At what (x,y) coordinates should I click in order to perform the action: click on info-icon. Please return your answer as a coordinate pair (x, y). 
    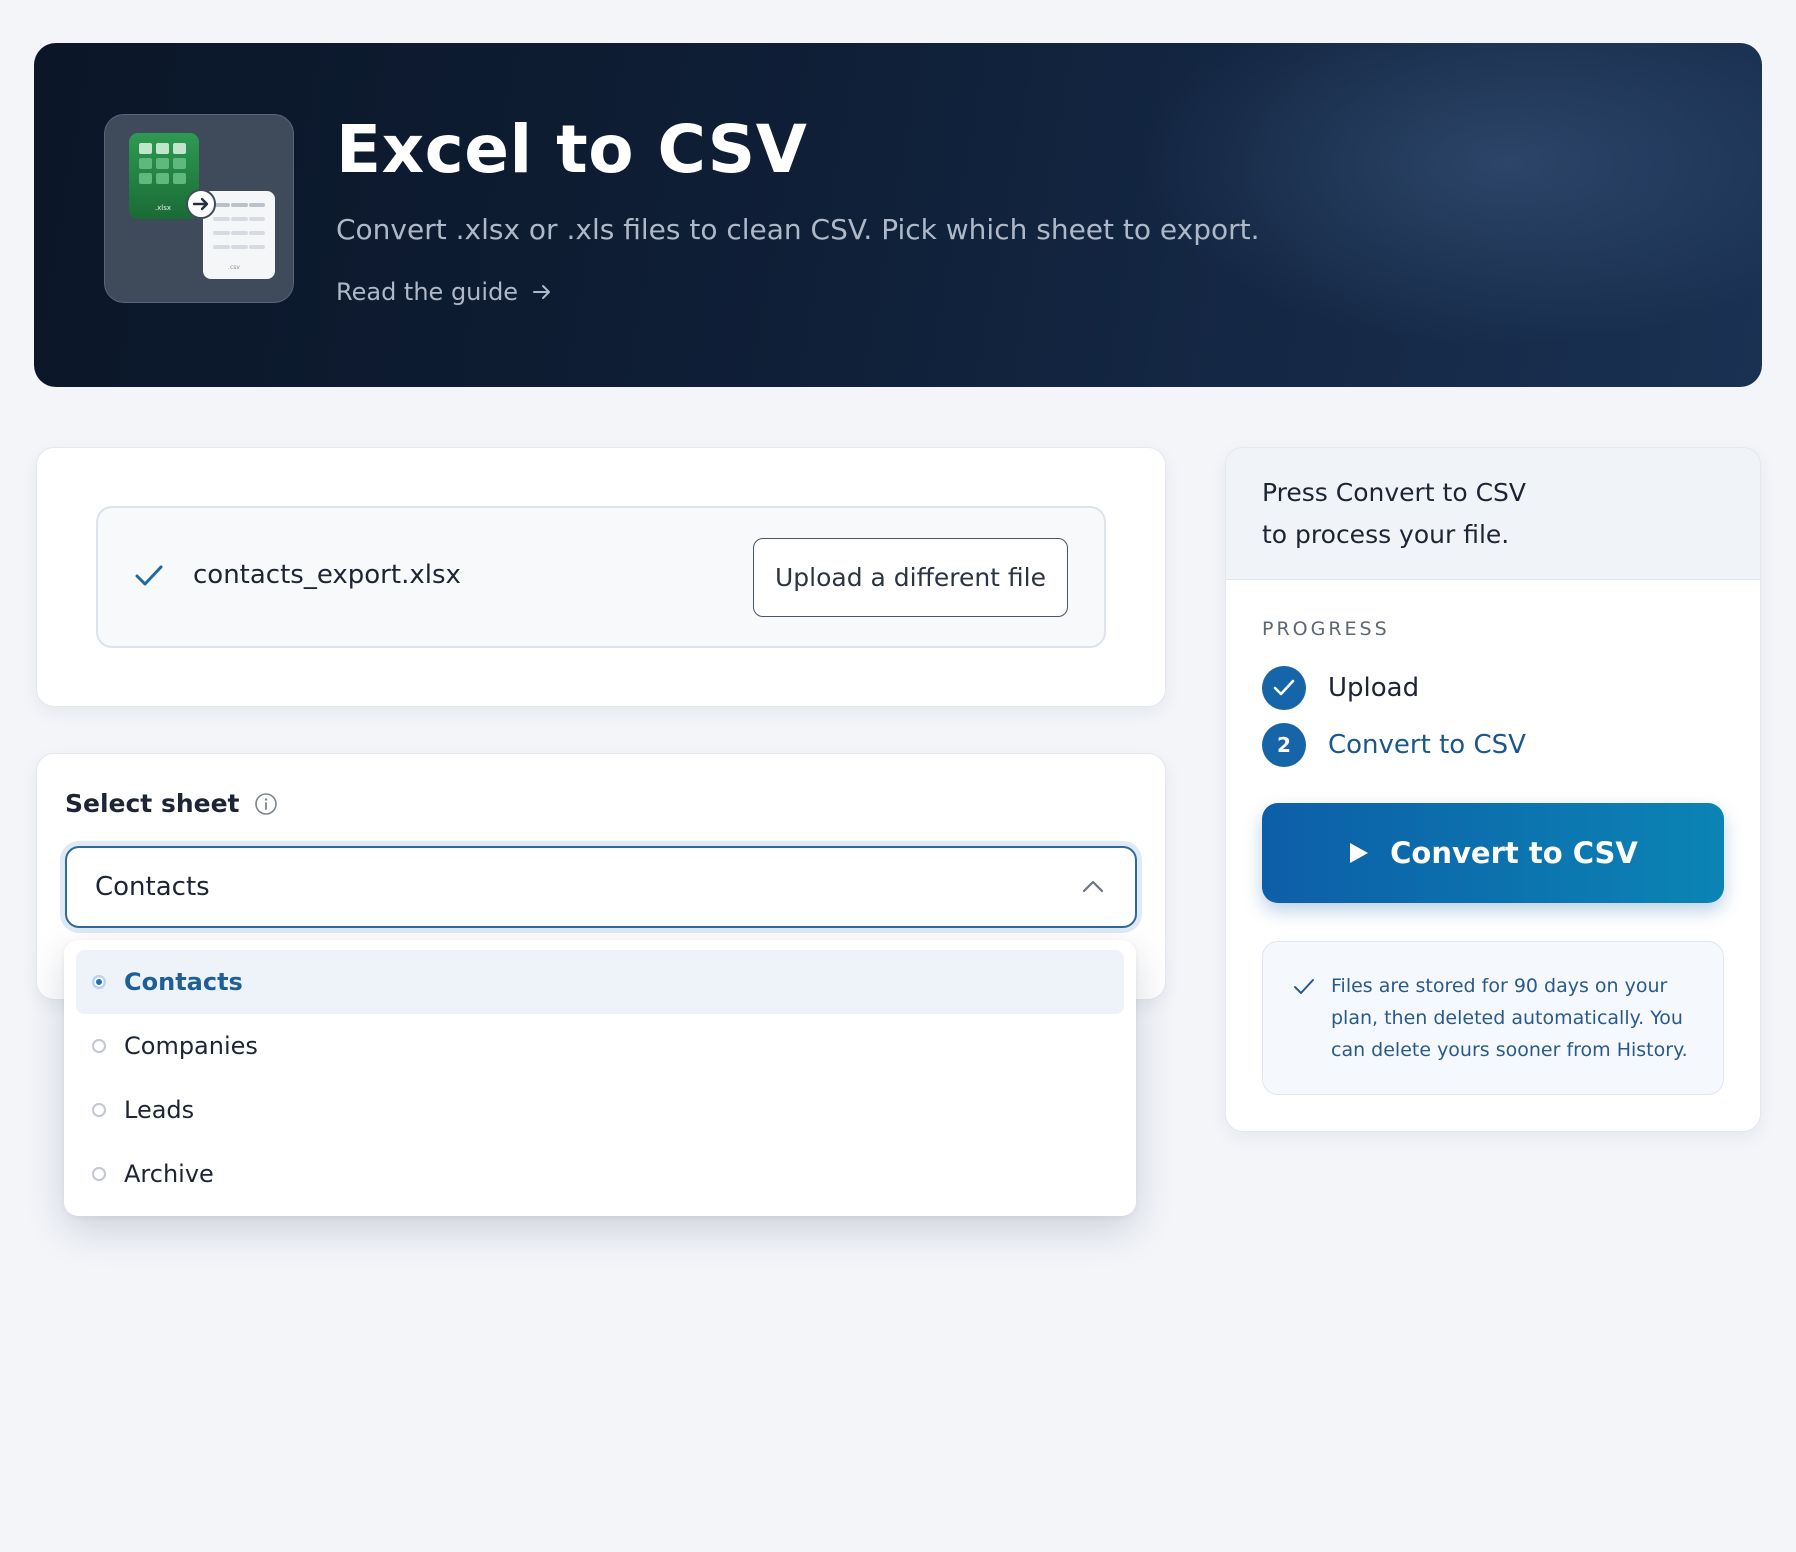
    Looking at the image, I should click on (266, 804).